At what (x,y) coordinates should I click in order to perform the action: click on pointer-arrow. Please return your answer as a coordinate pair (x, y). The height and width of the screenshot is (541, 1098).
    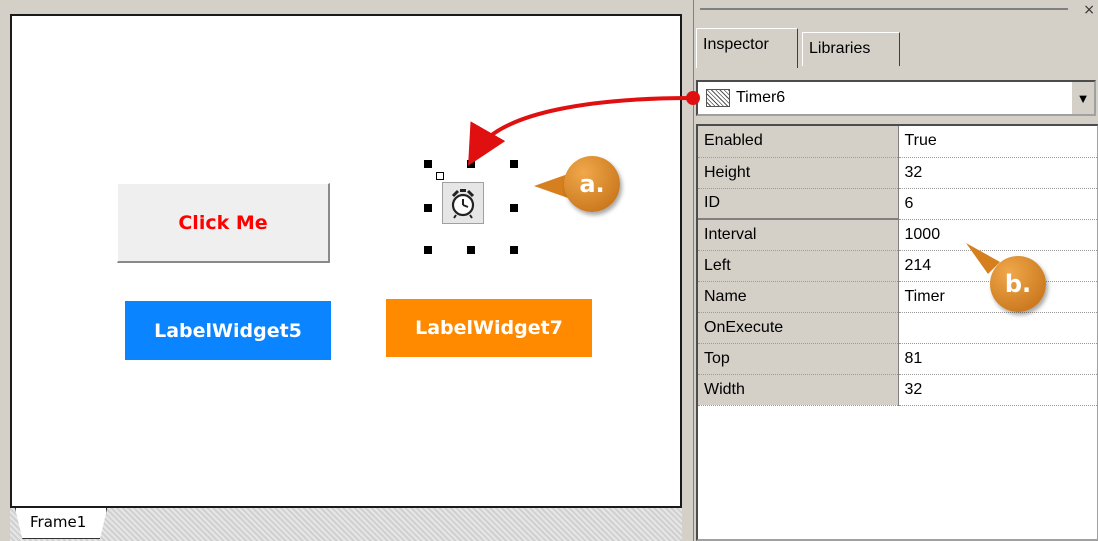
    Looking at the image, I should click on (581, 131).